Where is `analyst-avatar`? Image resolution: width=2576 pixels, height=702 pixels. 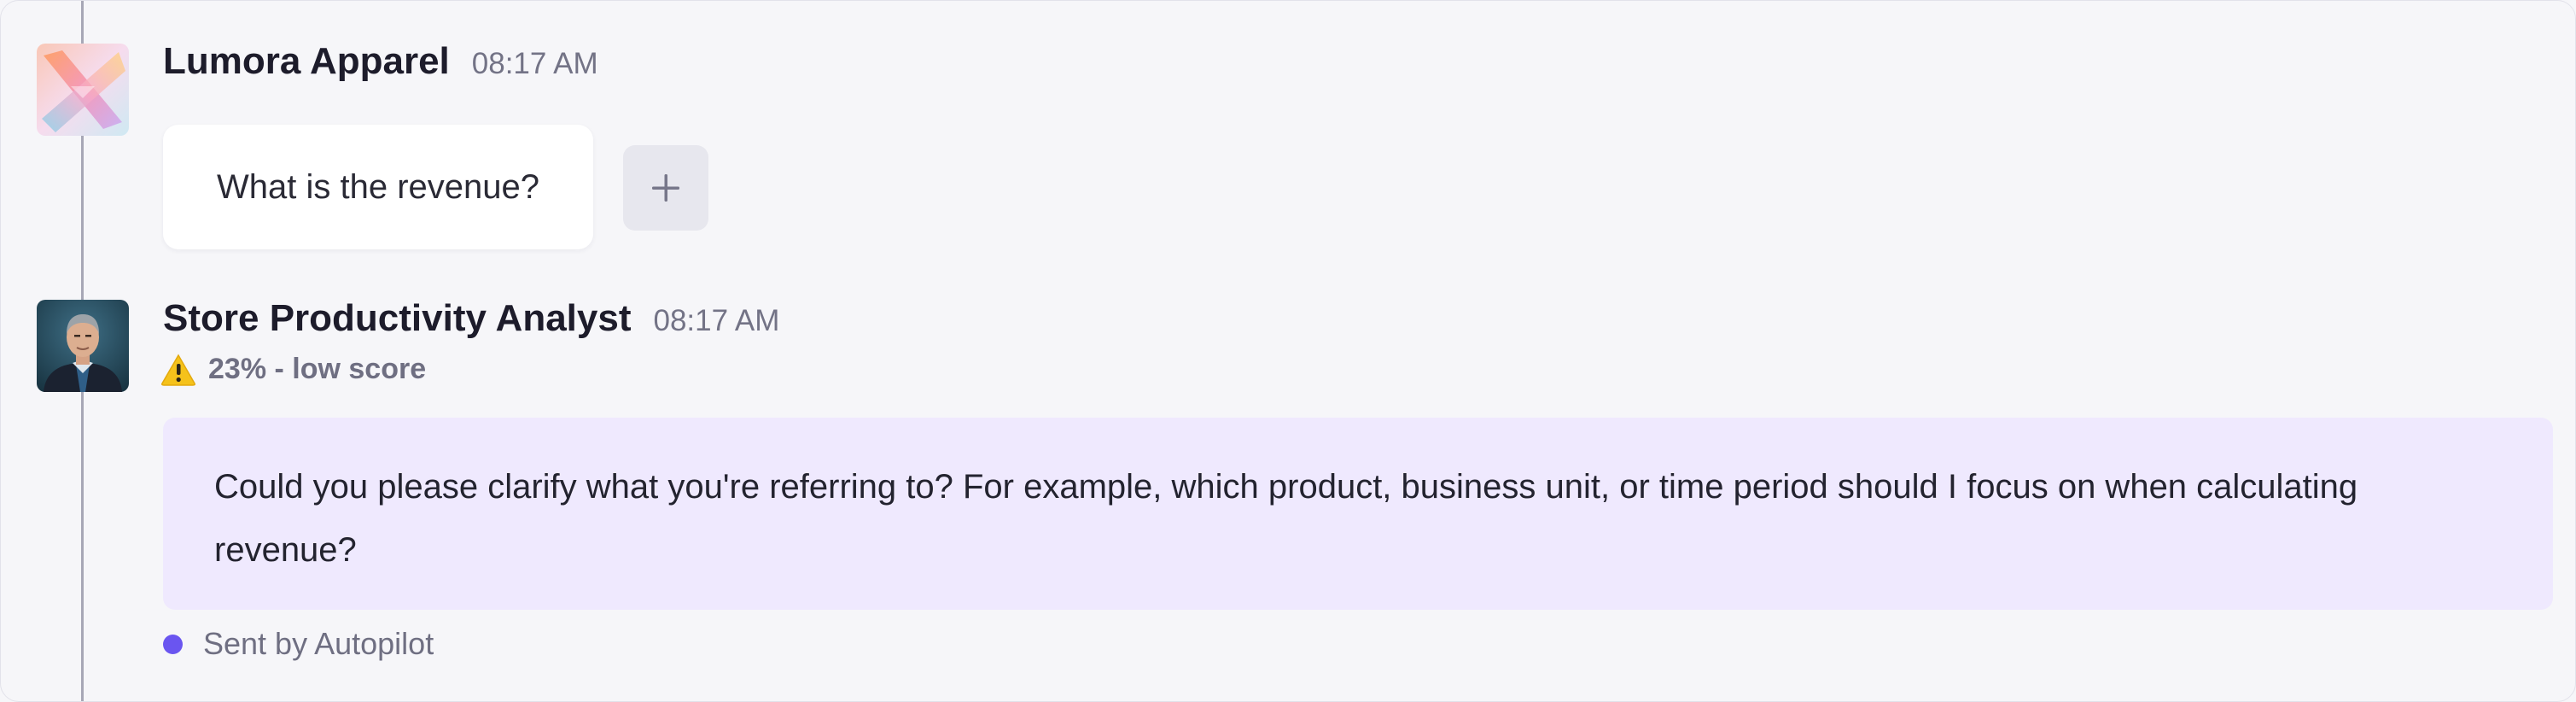
analyst-avatar is located at coordinates (83, 346).